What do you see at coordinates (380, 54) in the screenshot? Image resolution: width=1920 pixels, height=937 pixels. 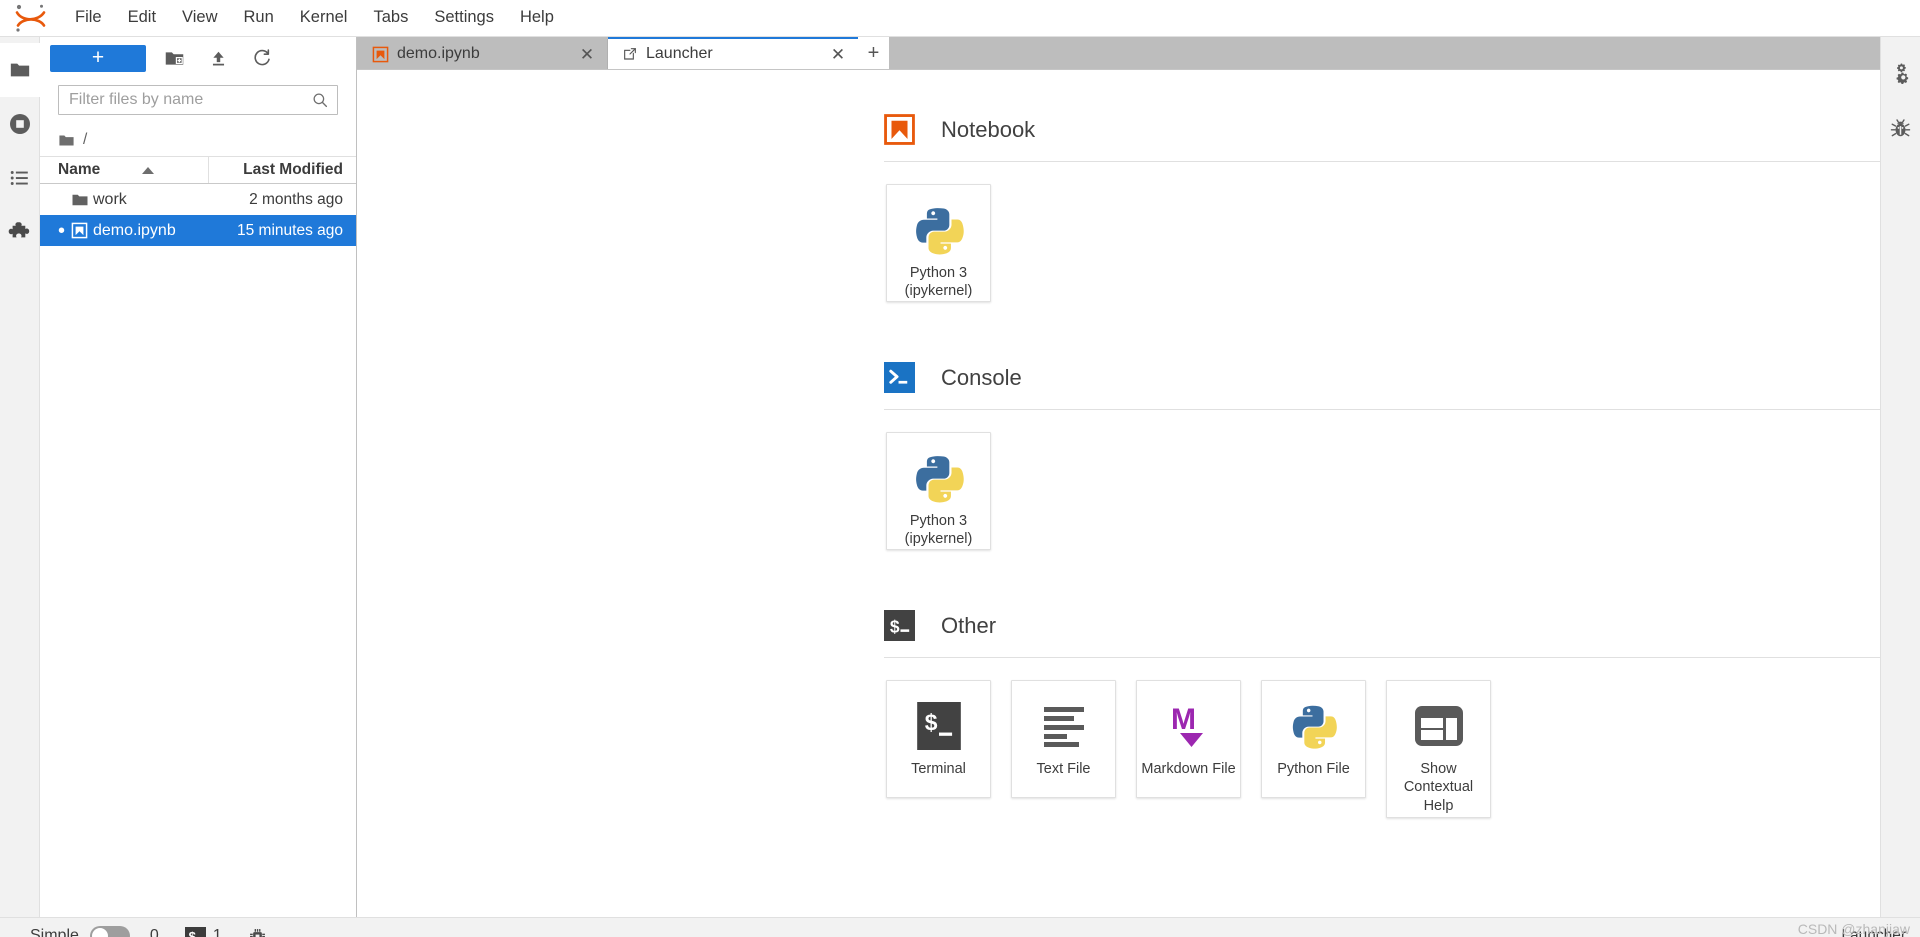 I see `notebook-icon` at bounding box center [380, 54].